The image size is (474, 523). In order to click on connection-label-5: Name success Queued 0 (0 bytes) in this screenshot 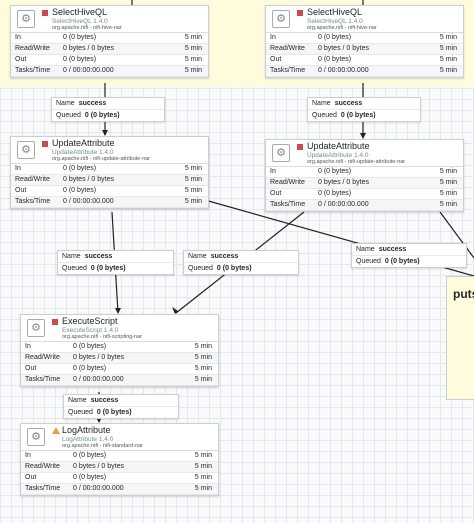, I will do `click(409, 255)`.